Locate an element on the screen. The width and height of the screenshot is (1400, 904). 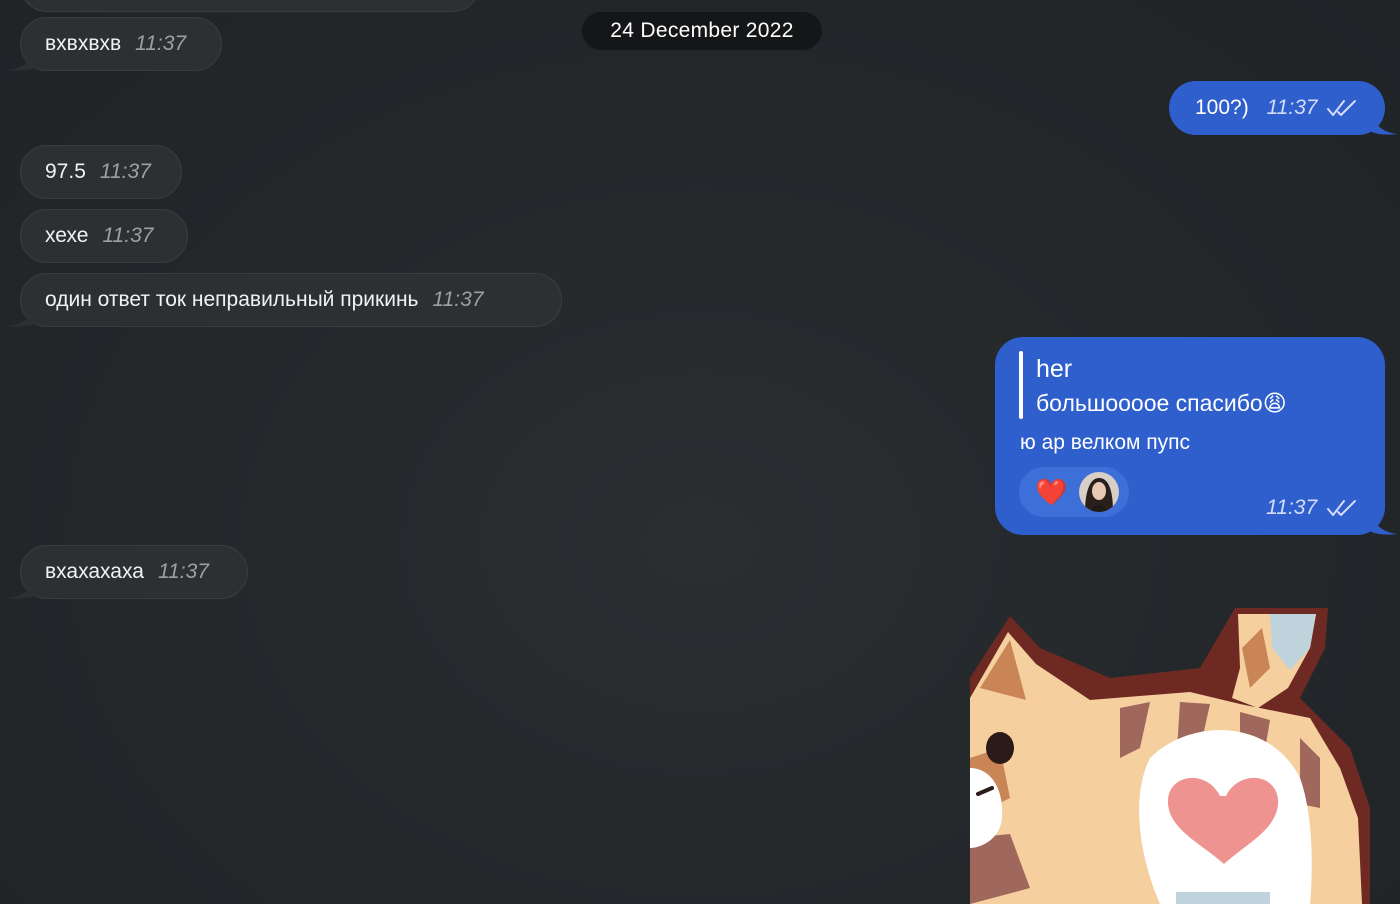
message-bubble-incoming: хехе 11:37 is located at coordinates (104, 236).